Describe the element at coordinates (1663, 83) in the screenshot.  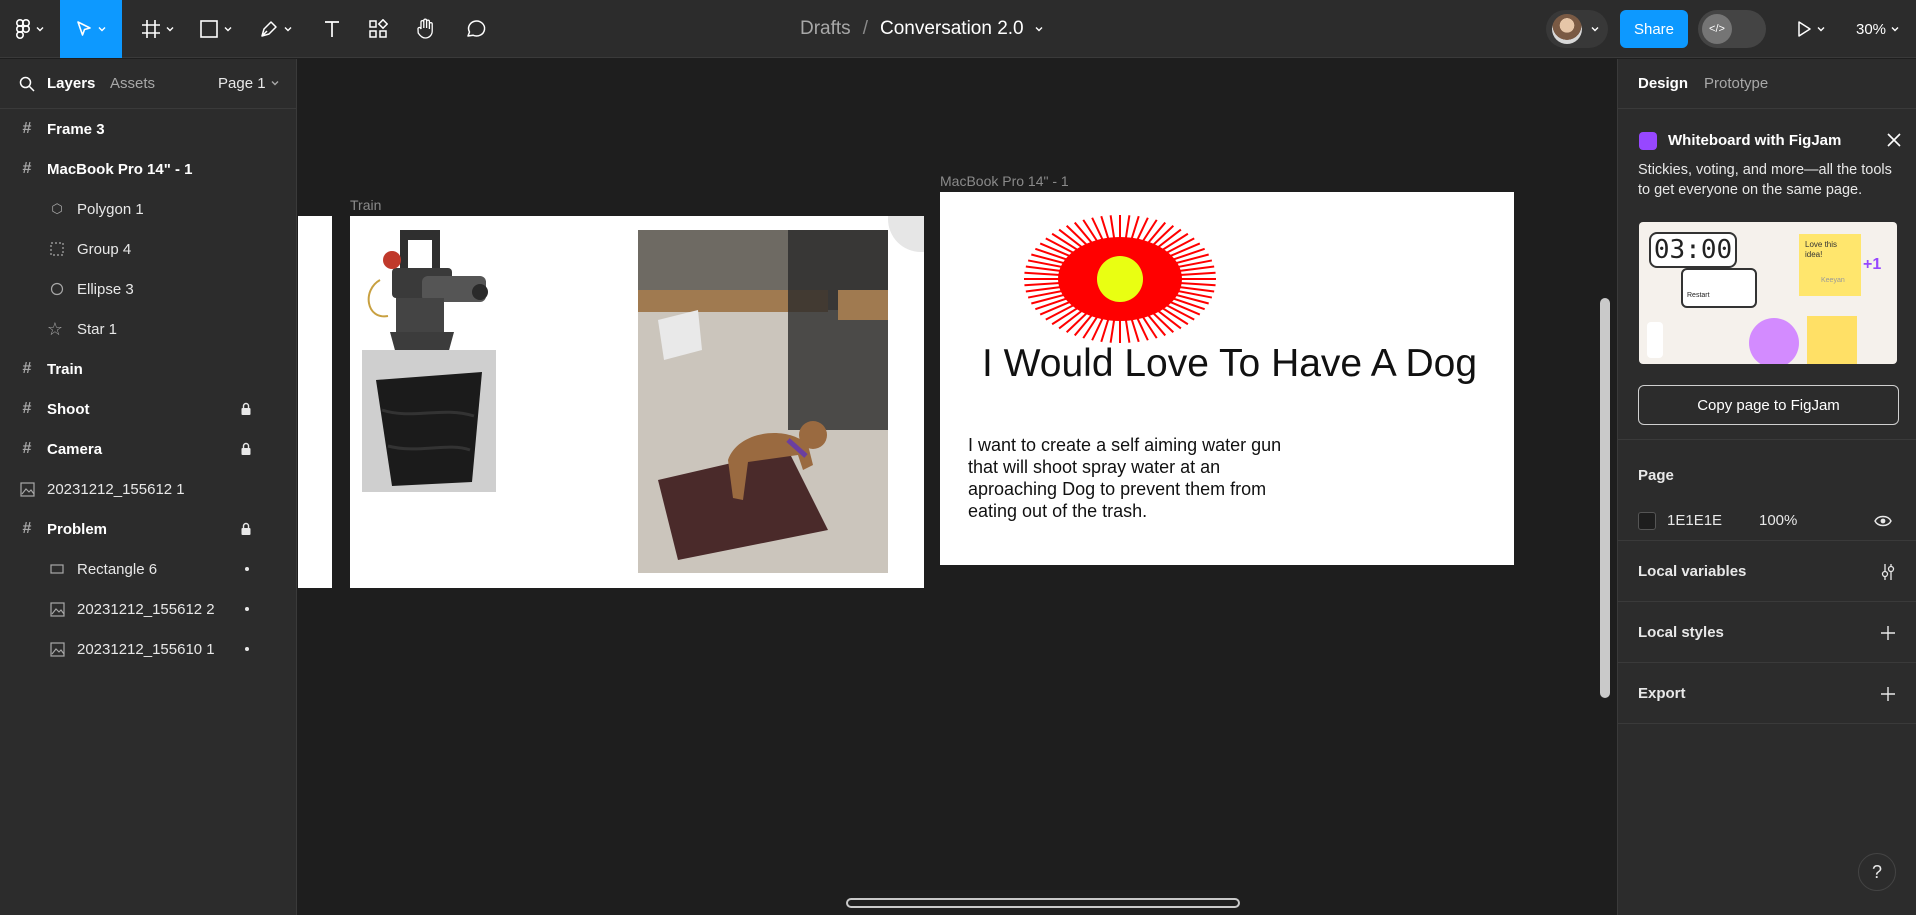
I see `tab-design: Design` at that location.